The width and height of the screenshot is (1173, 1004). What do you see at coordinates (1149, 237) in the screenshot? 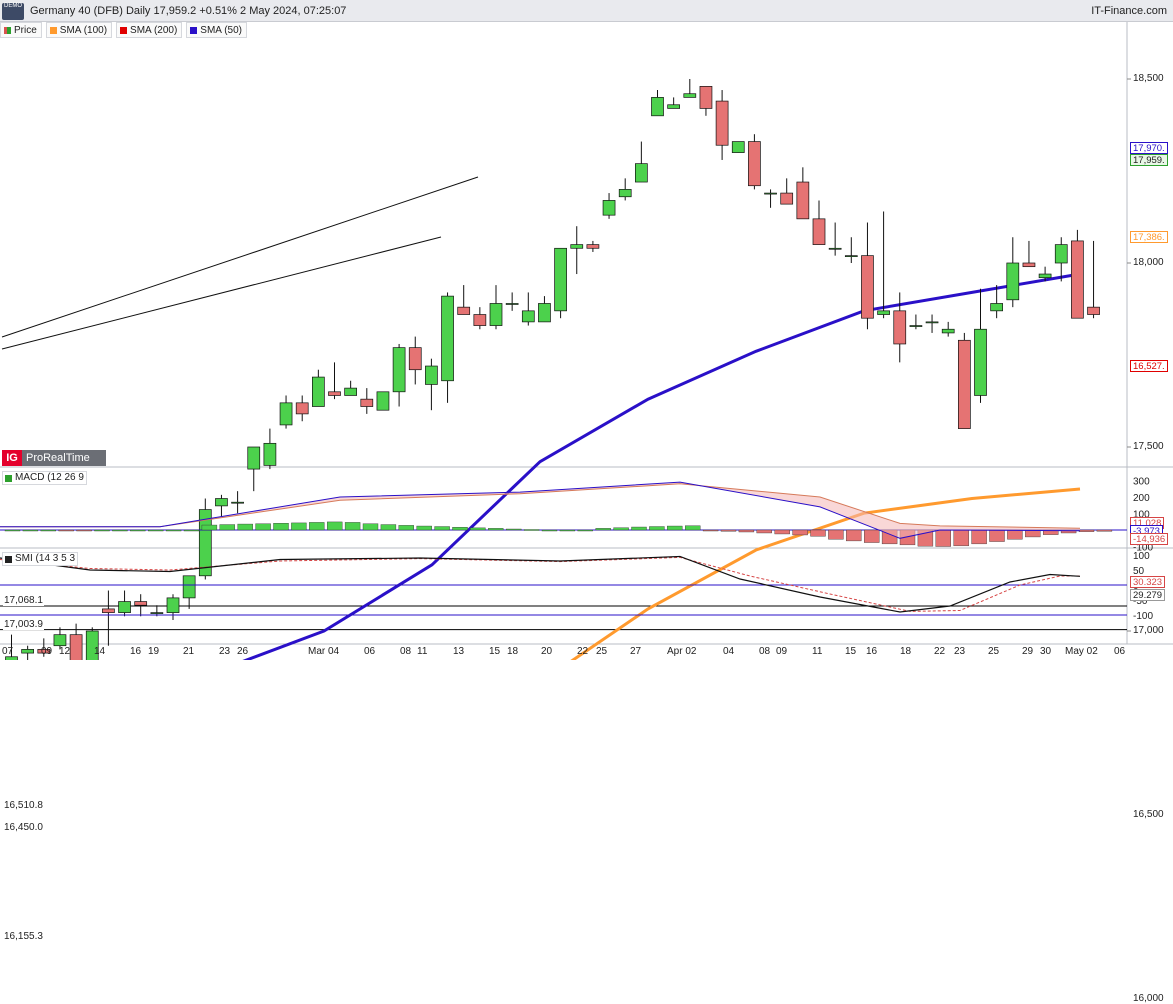
I see `sma100-price-tag: 17,386.` at bounding box center [1149, 237].